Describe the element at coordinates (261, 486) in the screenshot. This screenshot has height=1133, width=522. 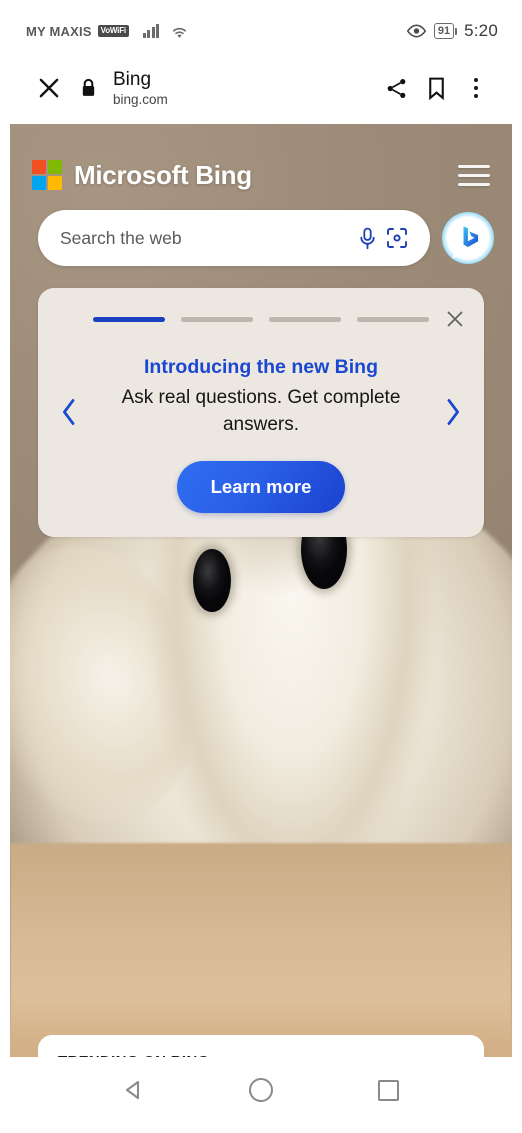
I see `learn-more-button: Learn more` at that location.